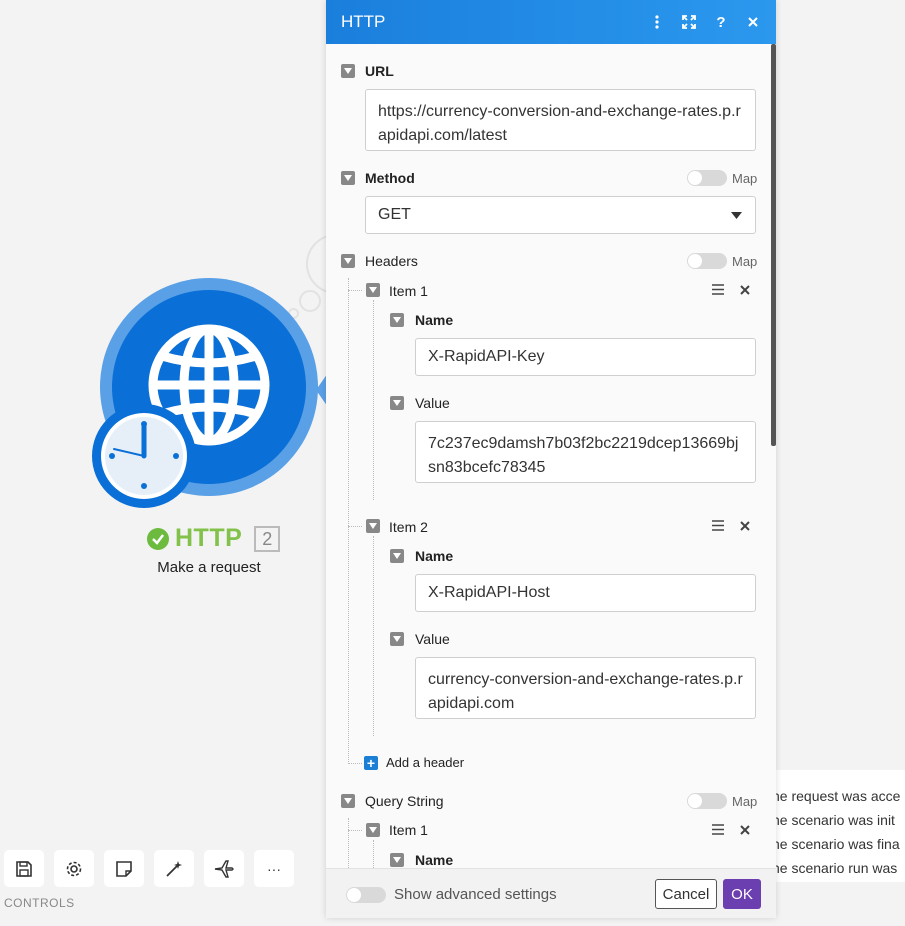 This screenshot has width=905, height=926. Describe the element at coordinates (39, 903) in the screenshot. I see `controls-label: CONTROLS` at that location.